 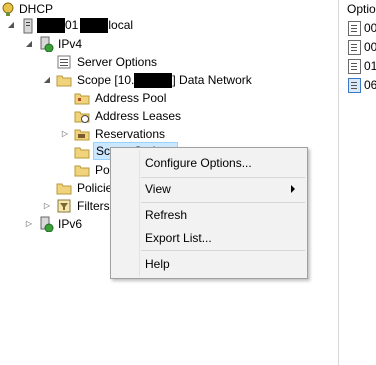 I want to click on dhcp-icon, so click(x=8, y=9).